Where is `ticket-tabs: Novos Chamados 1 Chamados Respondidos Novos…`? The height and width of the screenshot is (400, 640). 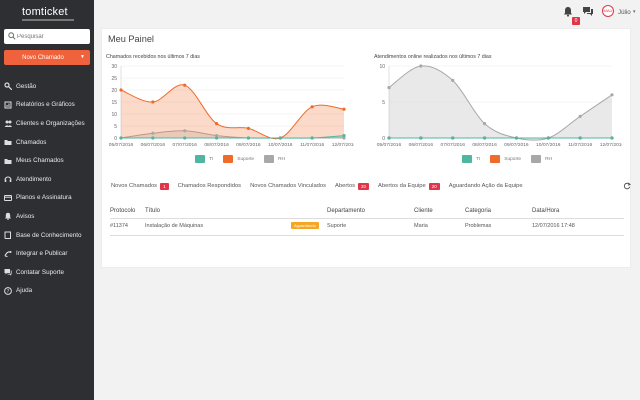
ticket-tabs: Novos Chamados 1 Chamados Respondidos Novos… is located at coordinates (361, 186).